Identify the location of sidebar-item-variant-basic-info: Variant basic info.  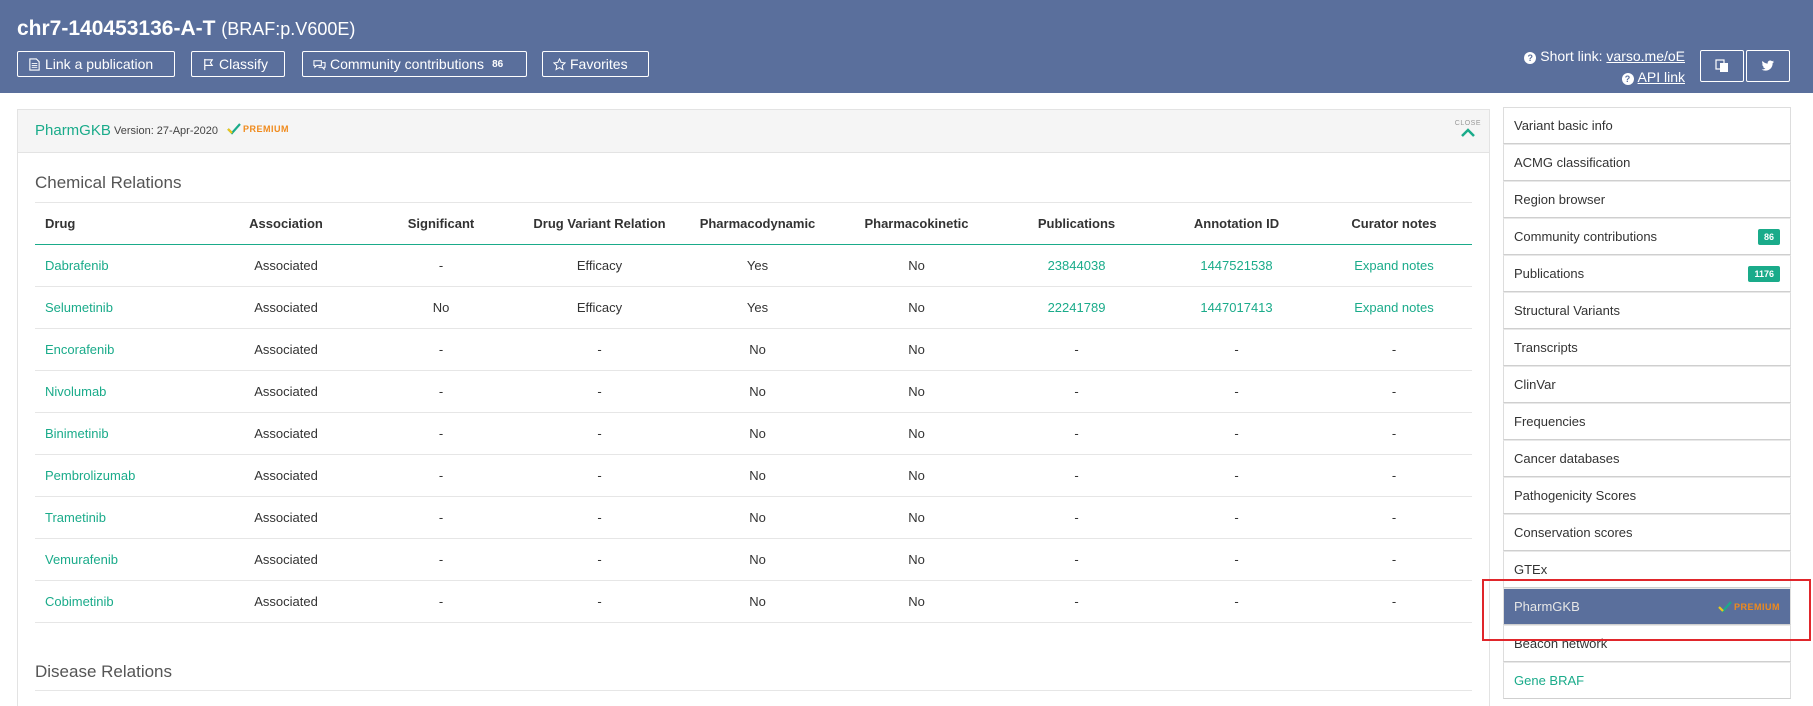
(1647, 125).